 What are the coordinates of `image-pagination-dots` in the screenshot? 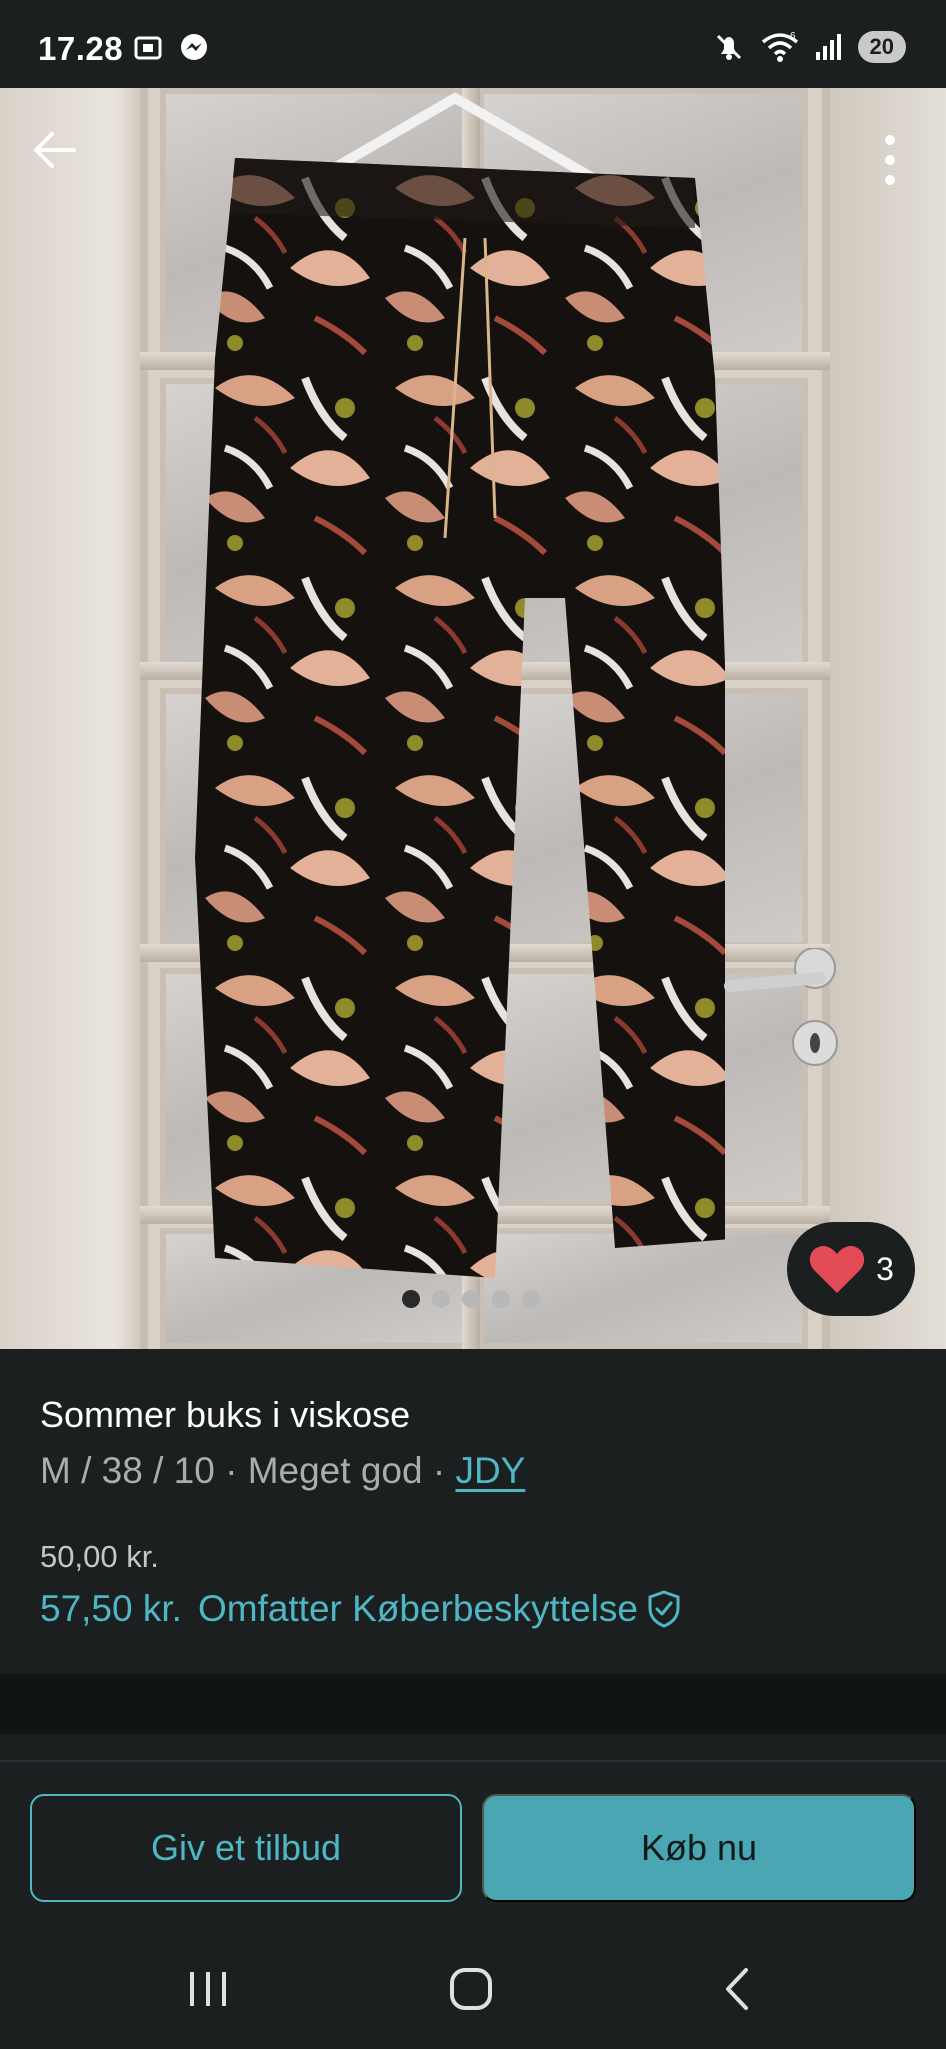 It's located at (471, 1299).